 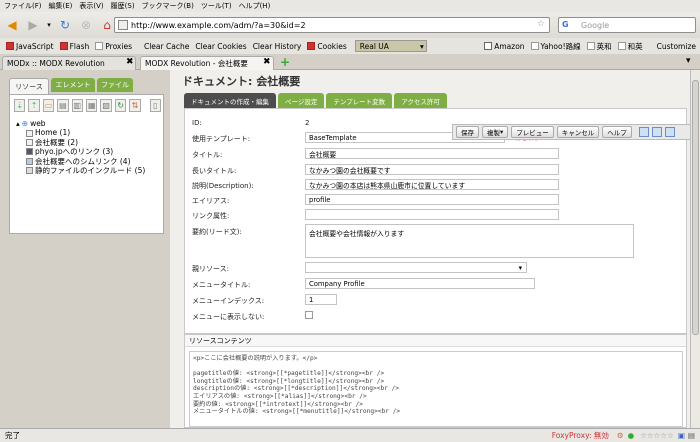 I want to click on javascript-toggle: JavaScript, so click(x=30, y=46).